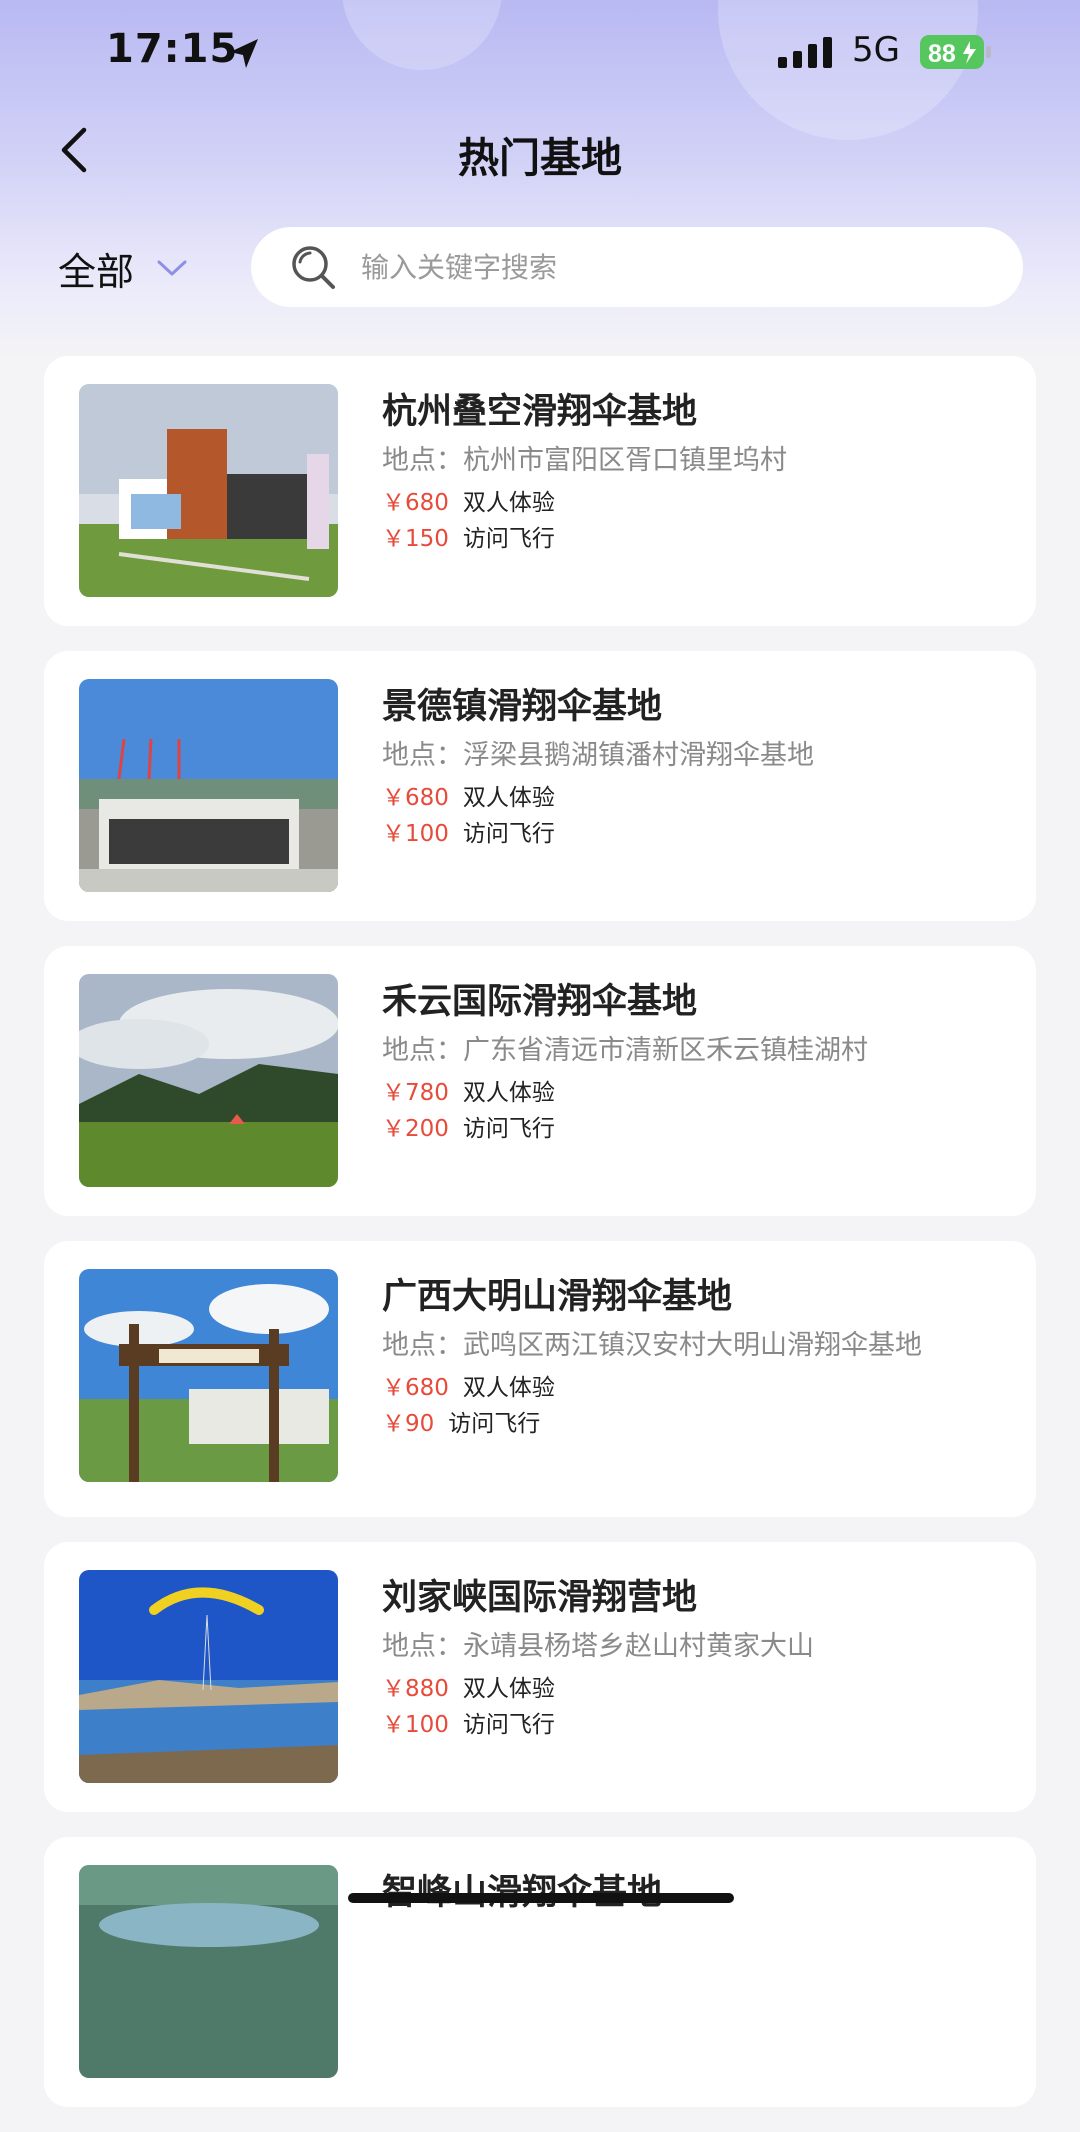 This screenshot has width=1080, height=2132. What do you see at coordinates (408, 1424) in the screenshot?
I see `price: ￥90` at bounding box center [408, 1424].